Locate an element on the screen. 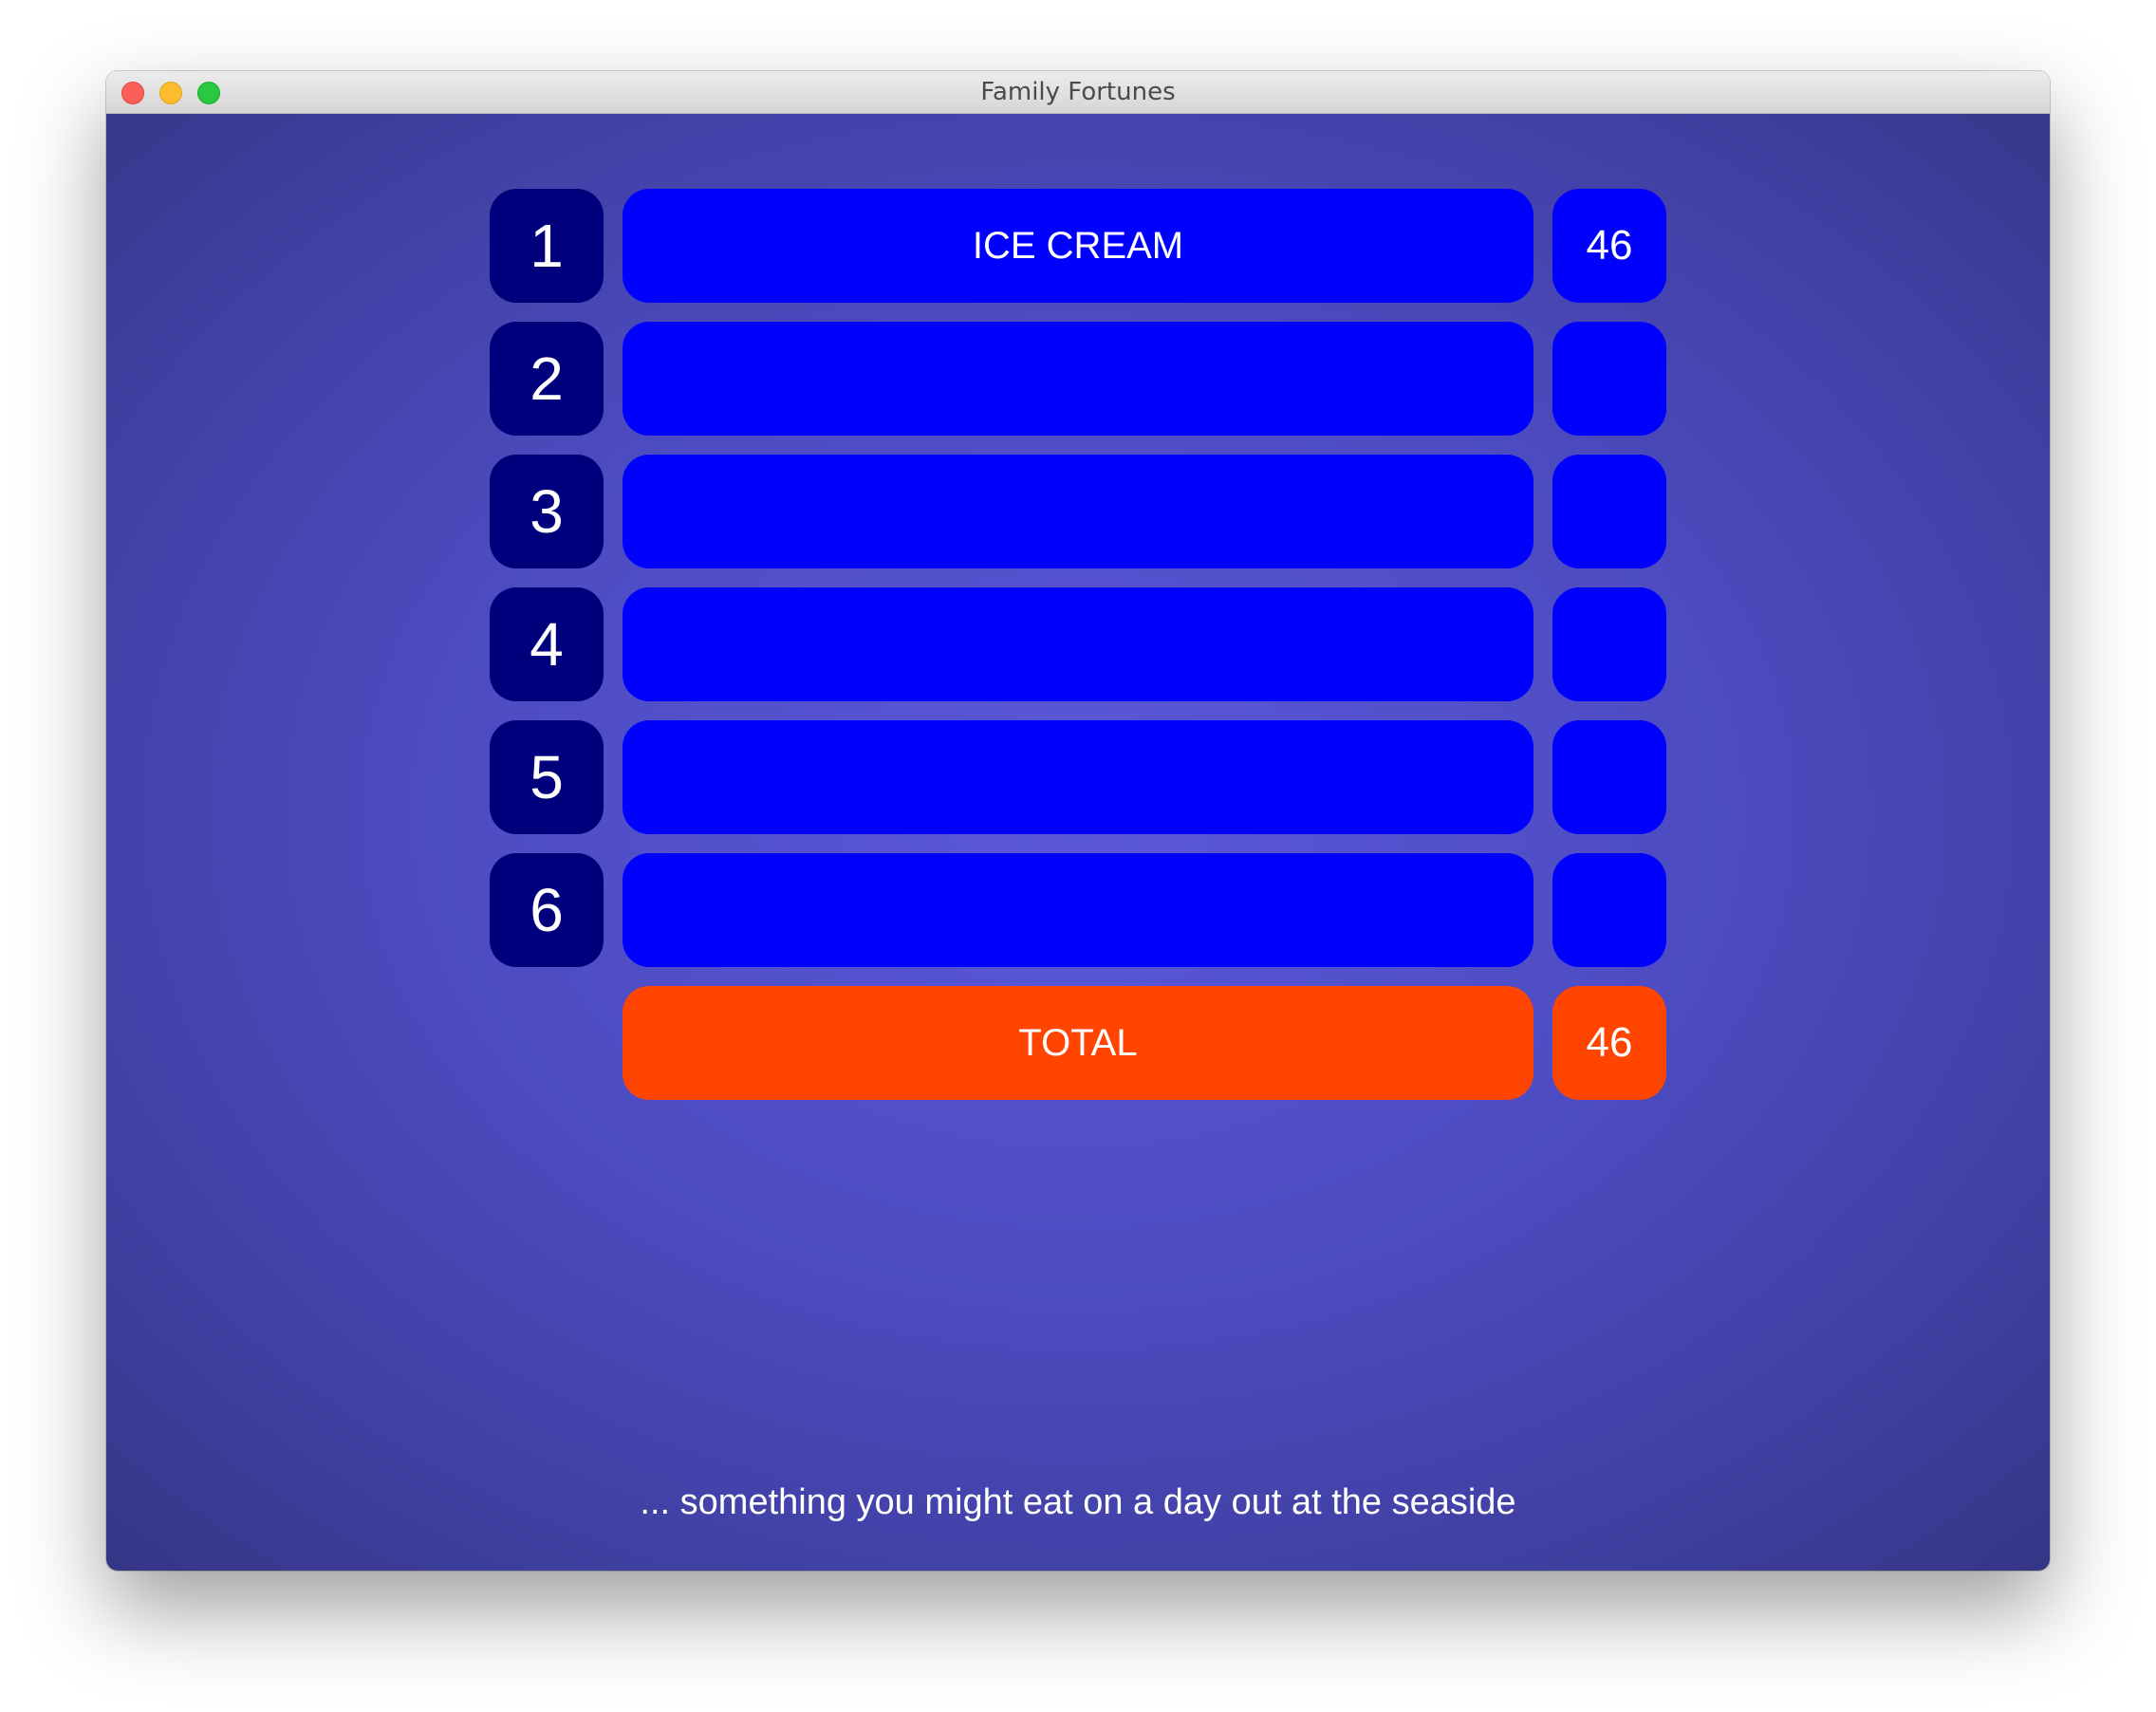 The image size is (2156, 1712). answer-number-3: 3 is located at coordinates (547, 511).